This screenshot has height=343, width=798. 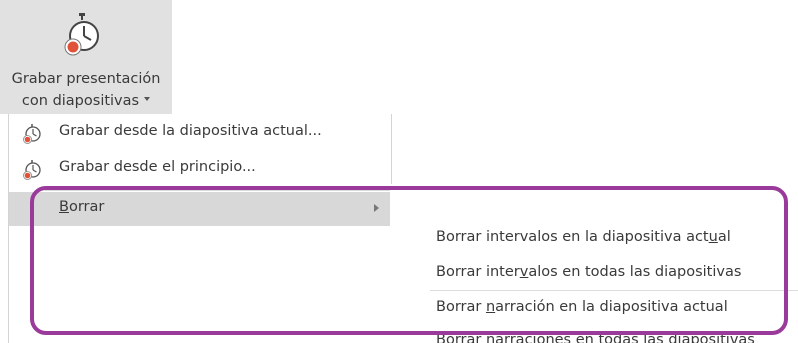 What do you see at coordinates (376, 208) in the screenshot?
I see `submenu-arrow-icon` at bounding box center [376, 208].